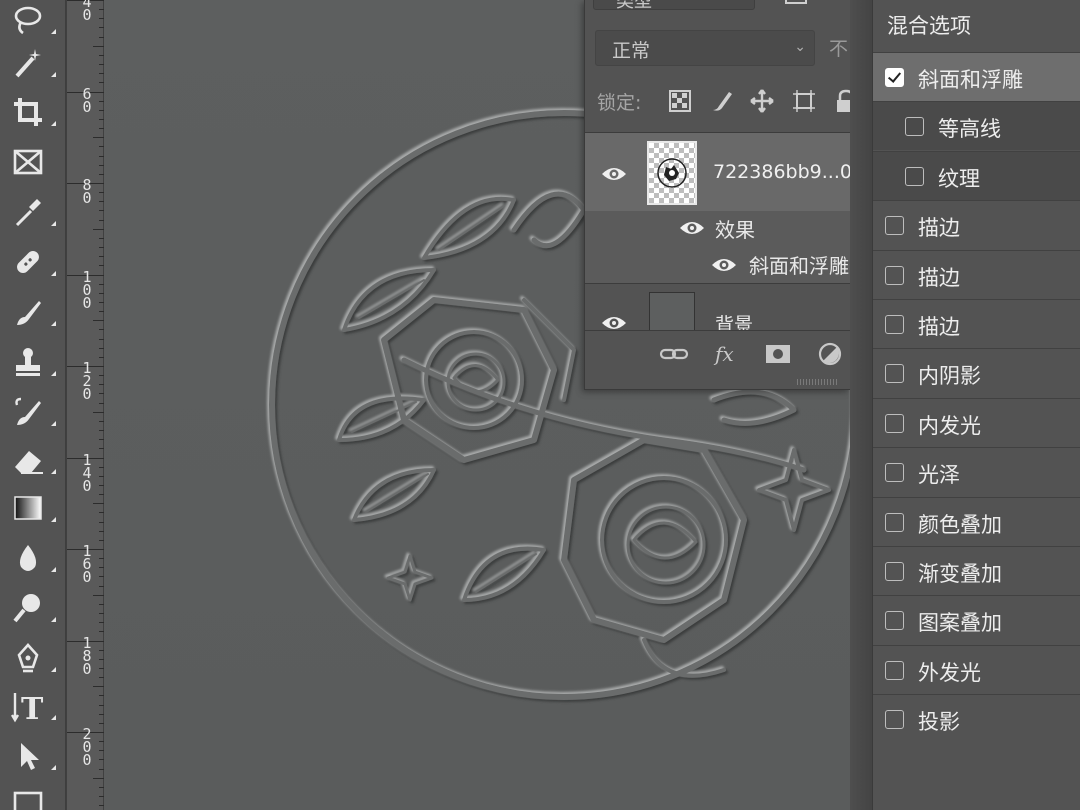  Describe the element at coordinates (976, 372) in the screenshot. I see `layer-style-option: 内阴影` at that location.